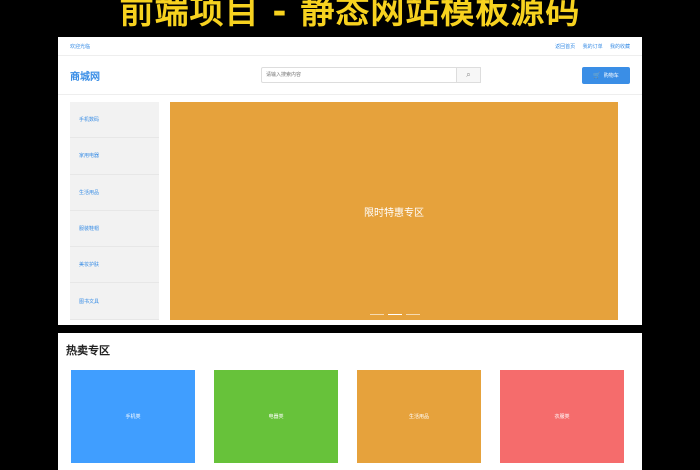 The height and width of the screenshot is (470, 700). I want to click on carousel-dot-active, so click(395, 314).